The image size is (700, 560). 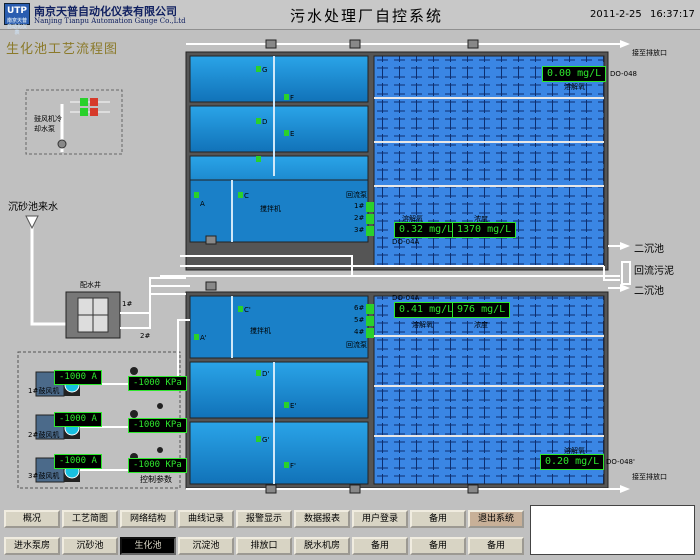 I want to click on nav-network-button: 网络结构, so click(x=148, y=519).